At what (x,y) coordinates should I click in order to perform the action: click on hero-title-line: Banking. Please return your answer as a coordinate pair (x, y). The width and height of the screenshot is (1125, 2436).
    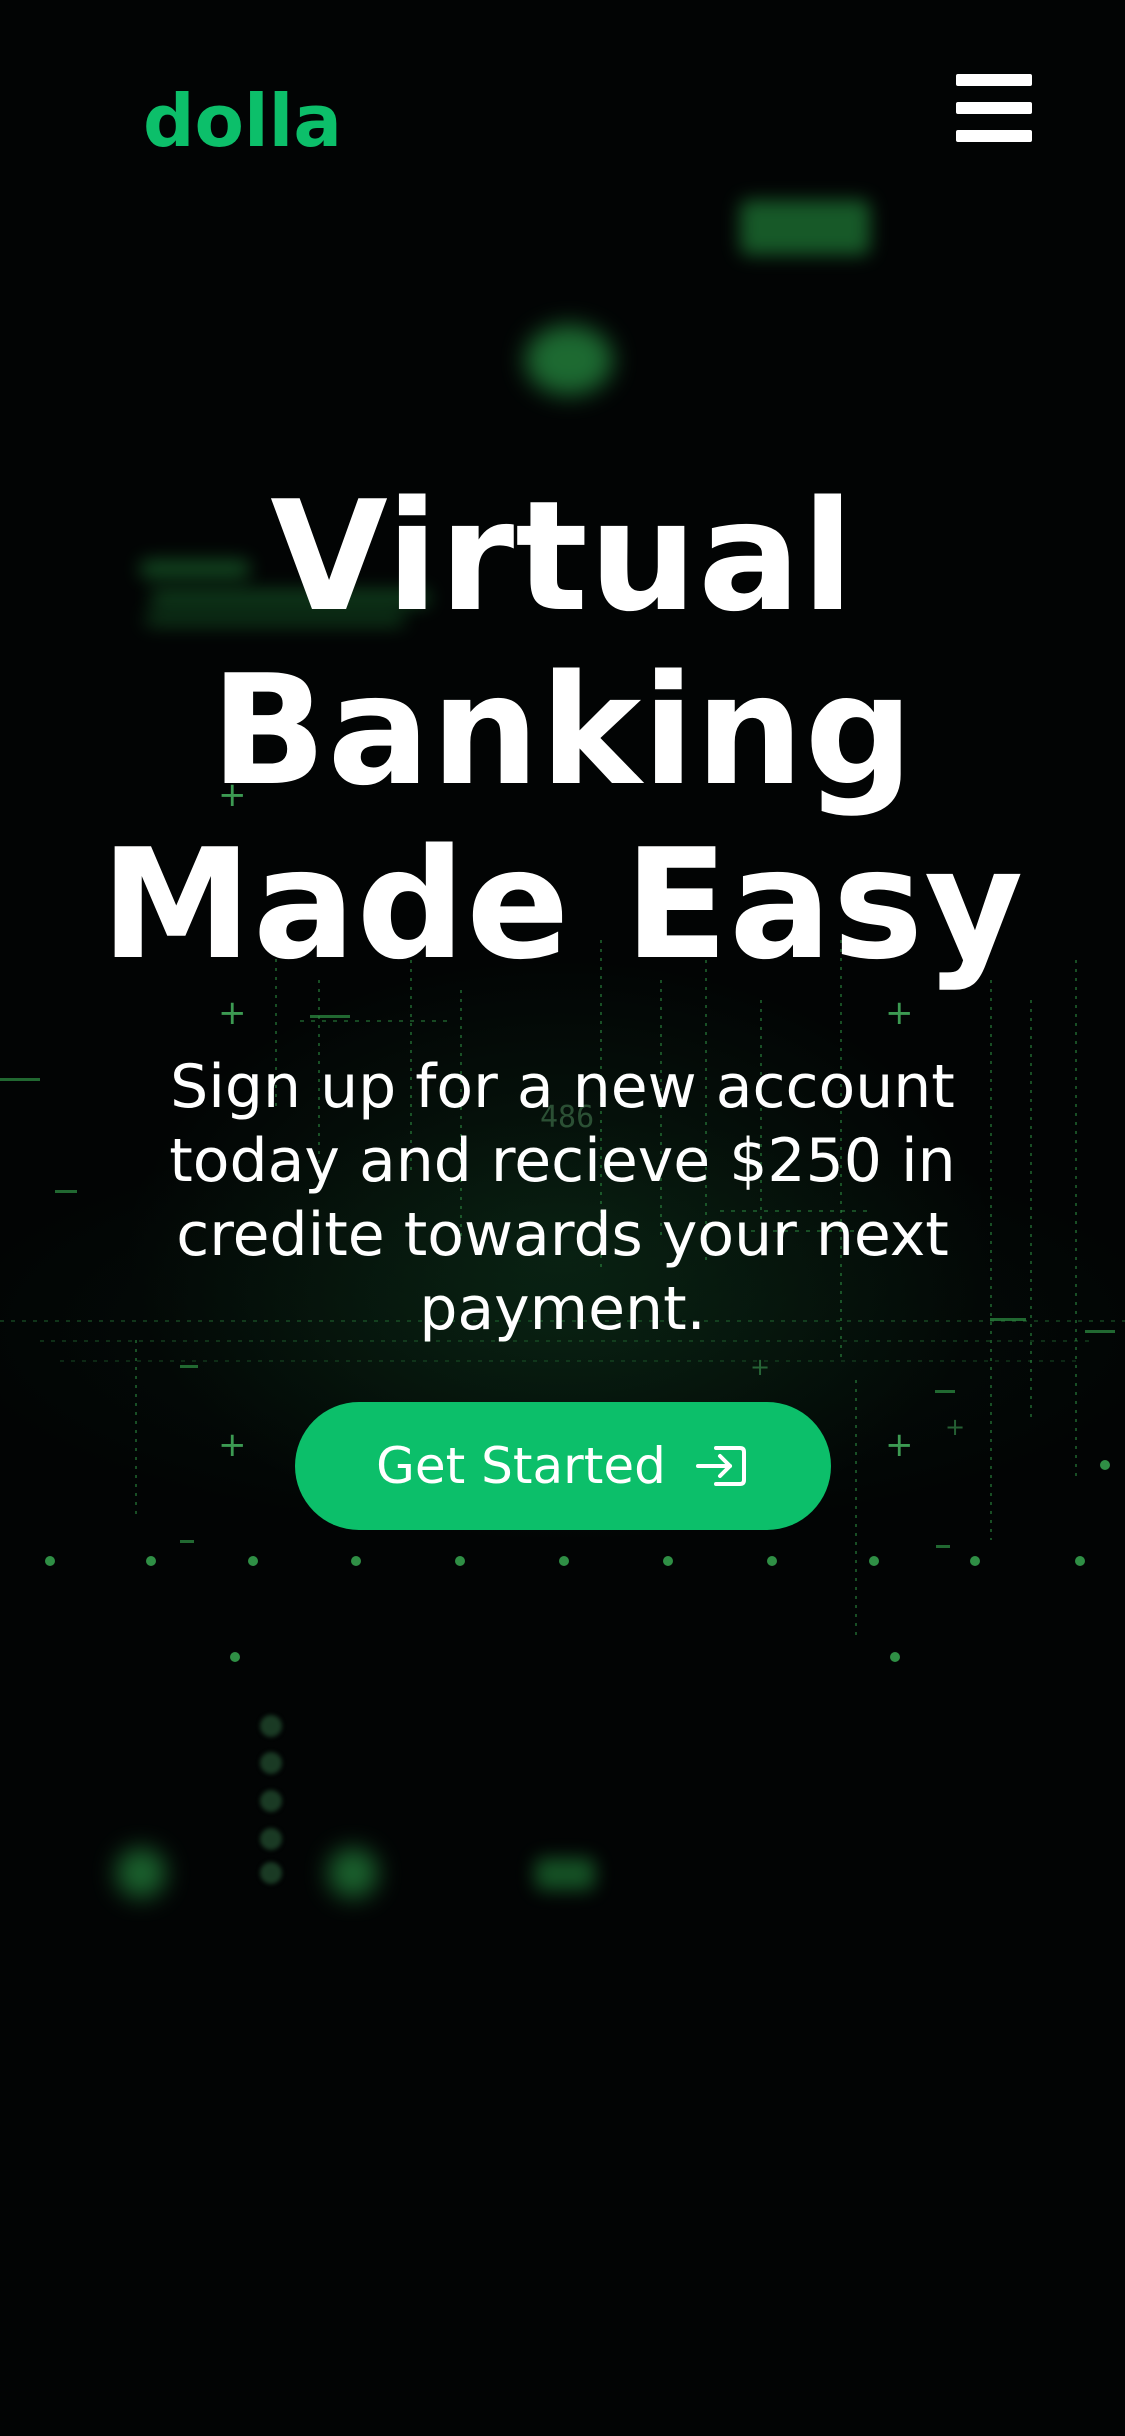
    Looking at the image, I should click on (562, 730).